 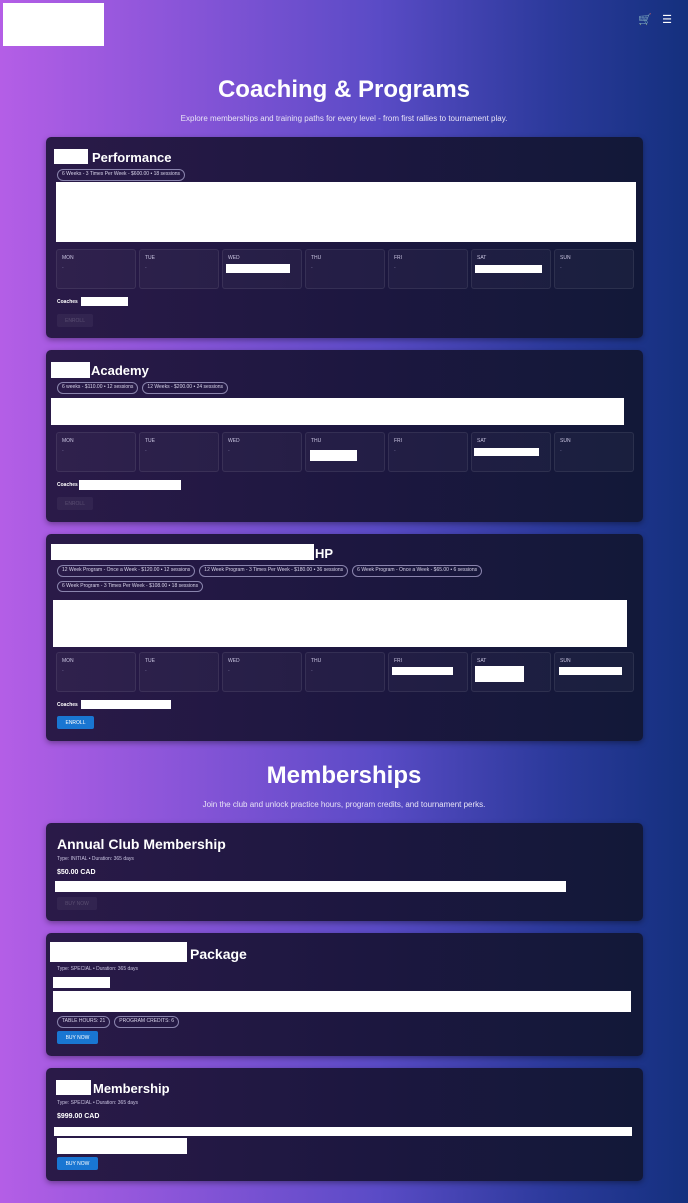 I want to click on weekly-schedule: MON - TUE - WED - THU - FRI SAT SUN, so click(x=345, y=672).